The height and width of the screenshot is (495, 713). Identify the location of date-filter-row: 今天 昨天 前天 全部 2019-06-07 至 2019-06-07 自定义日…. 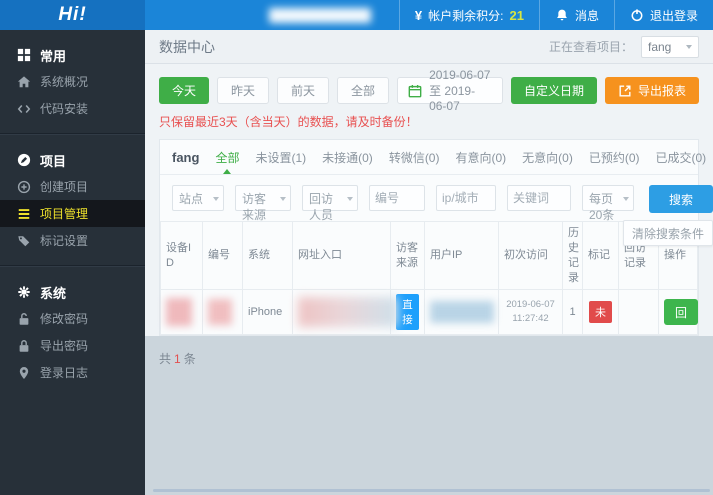
(429, 90).